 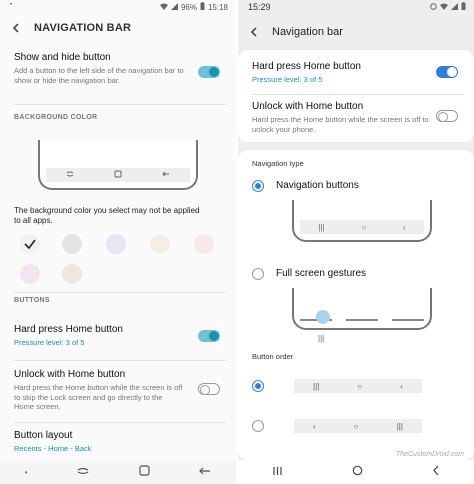 What do you see at coordinates (118, 7) in the screenshot?
I see `status-bar: • 96% 15:18` at bounding box center [118, 7].